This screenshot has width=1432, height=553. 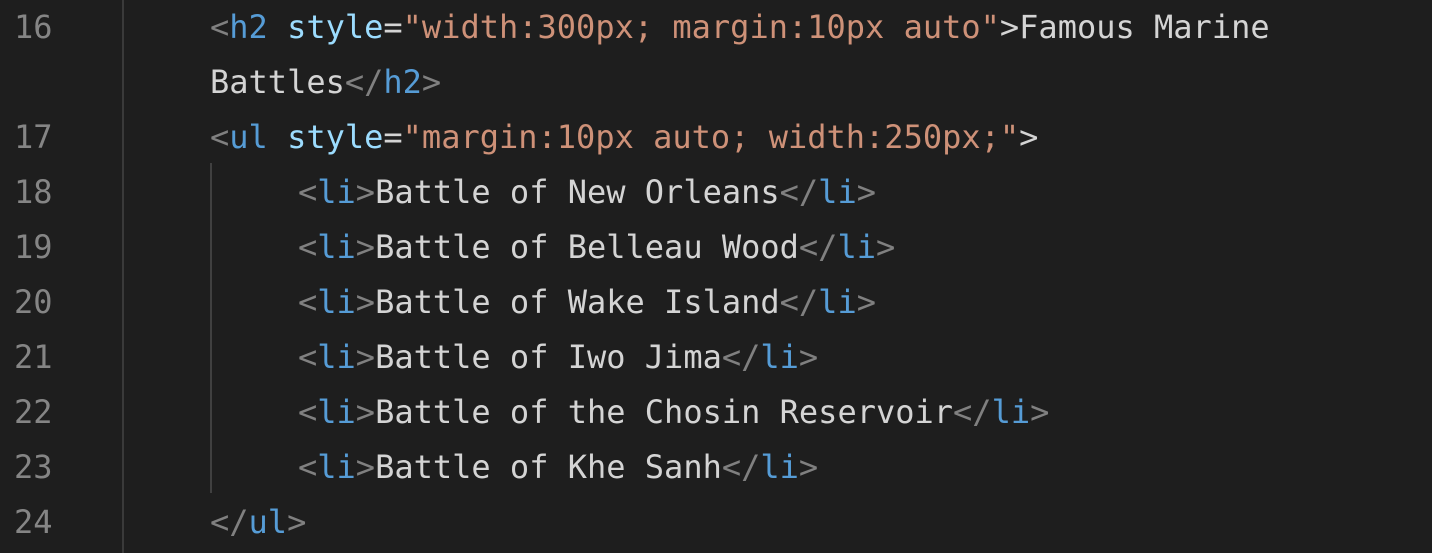 I want to click on code-line-19: <li>Battle of Belleau Wood</li>, so click(x=596, y=247).